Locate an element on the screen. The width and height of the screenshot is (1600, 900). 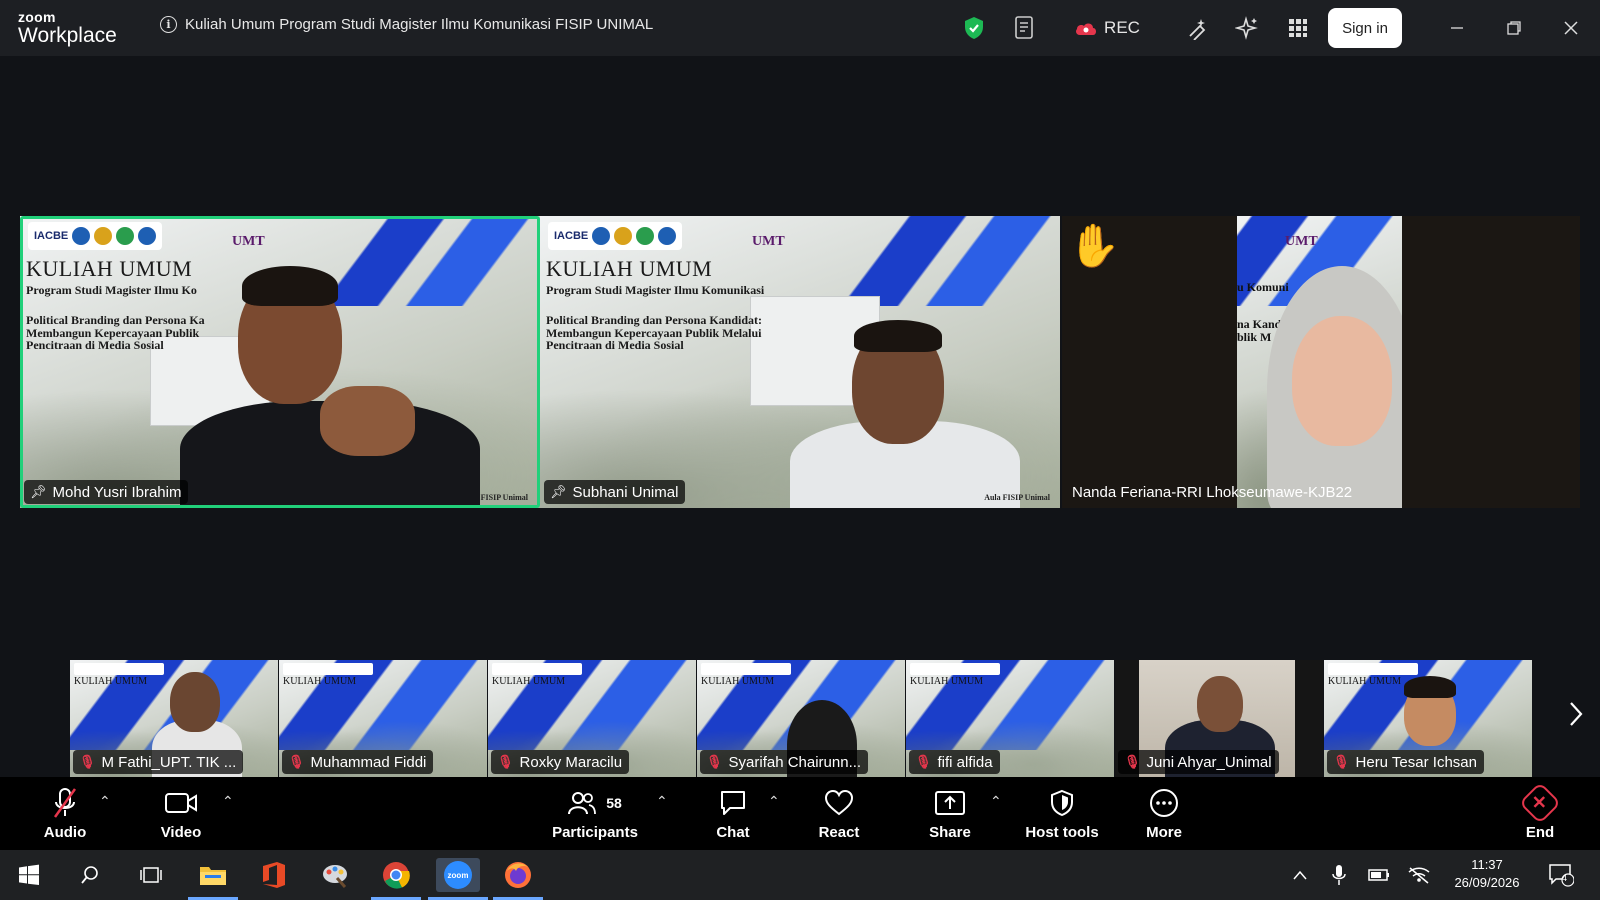
close-icon is located at coordinates (1571, 28).